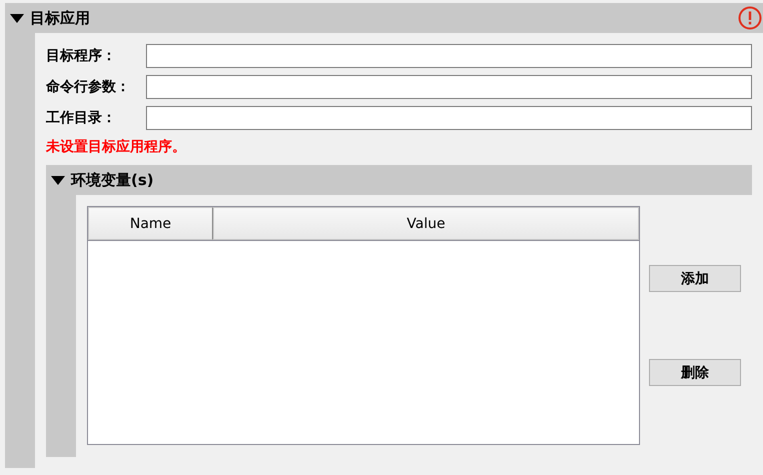 This screenshot has height=475, width=763. I want to click on column-header: Name, so click(150, 223).